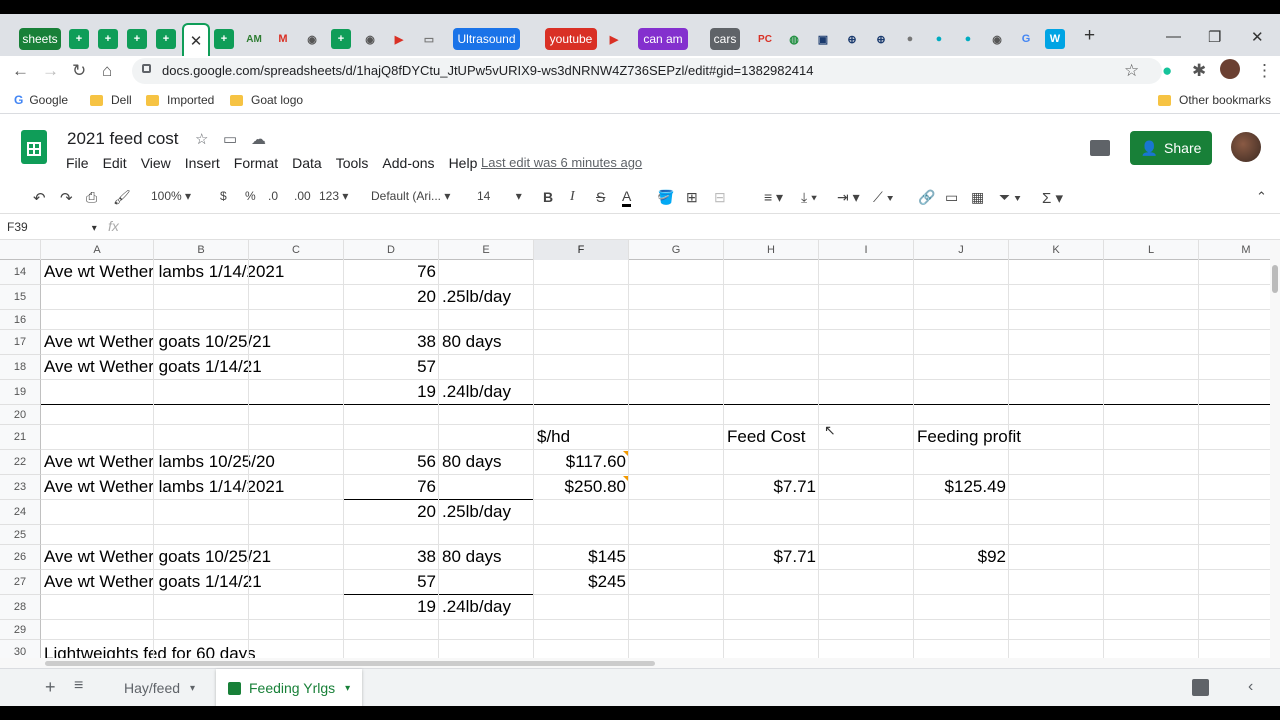  Describe the element at coordinates (771, 367) in the screenshot. I see `cell-h18` at that location.